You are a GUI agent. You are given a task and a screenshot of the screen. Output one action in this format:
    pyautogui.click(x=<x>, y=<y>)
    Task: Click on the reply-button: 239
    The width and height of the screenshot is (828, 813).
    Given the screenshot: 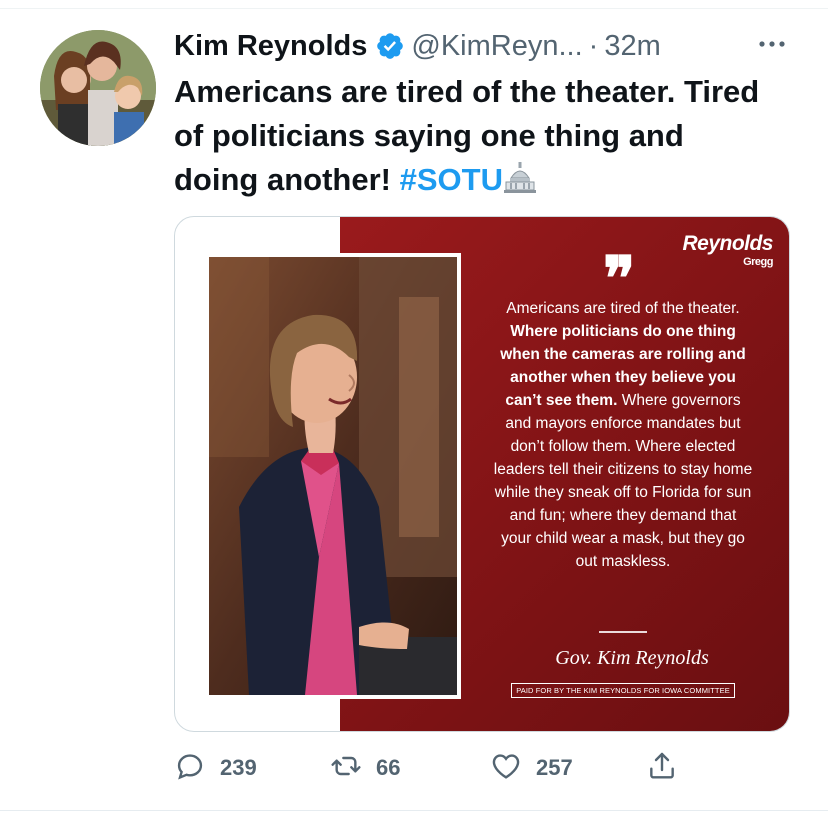 What is the action you would take?
    pyautogui.click(x=215, y=768)
    